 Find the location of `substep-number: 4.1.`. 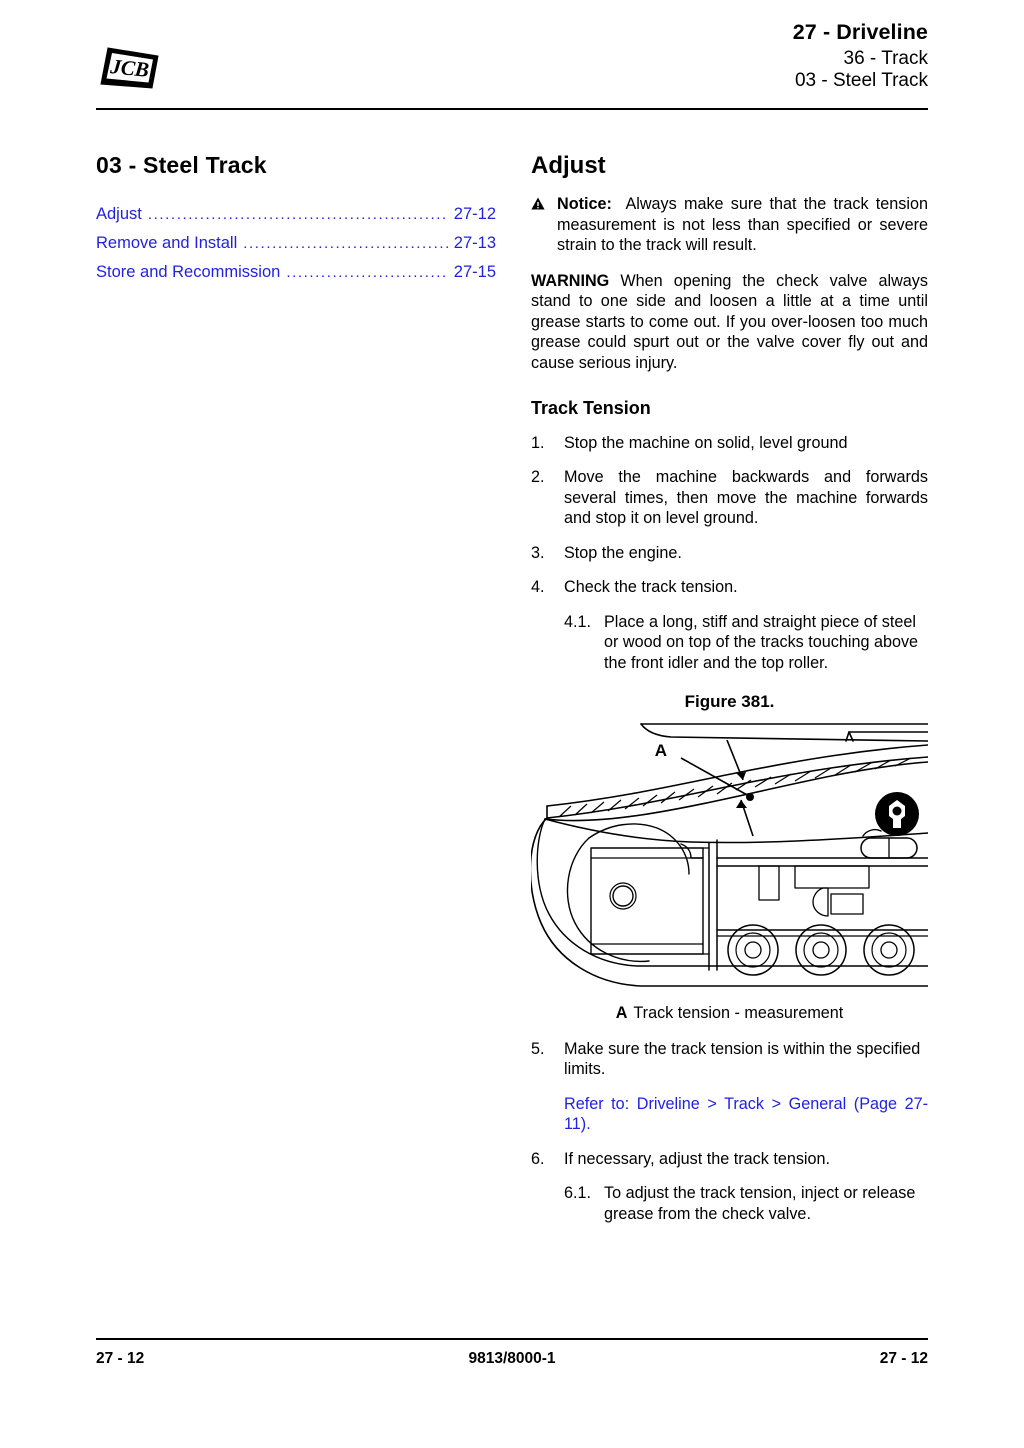

substep-number: 4.1. is located at coordinates (578, 621).